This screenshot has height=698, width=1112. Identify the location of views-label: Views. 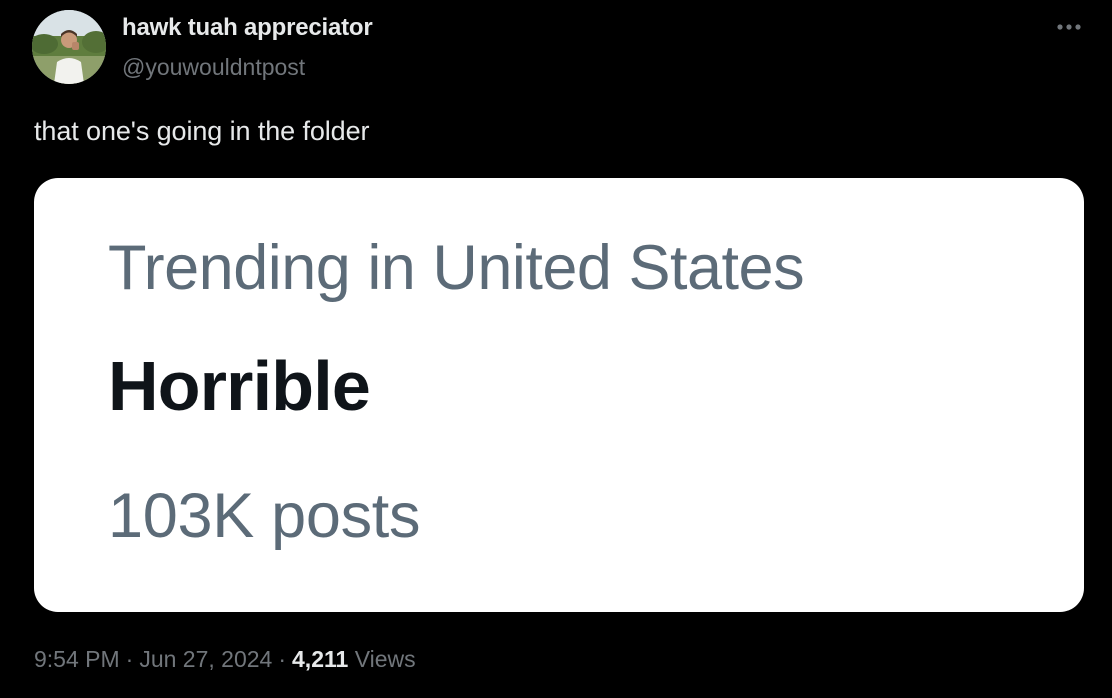
(385, 659).